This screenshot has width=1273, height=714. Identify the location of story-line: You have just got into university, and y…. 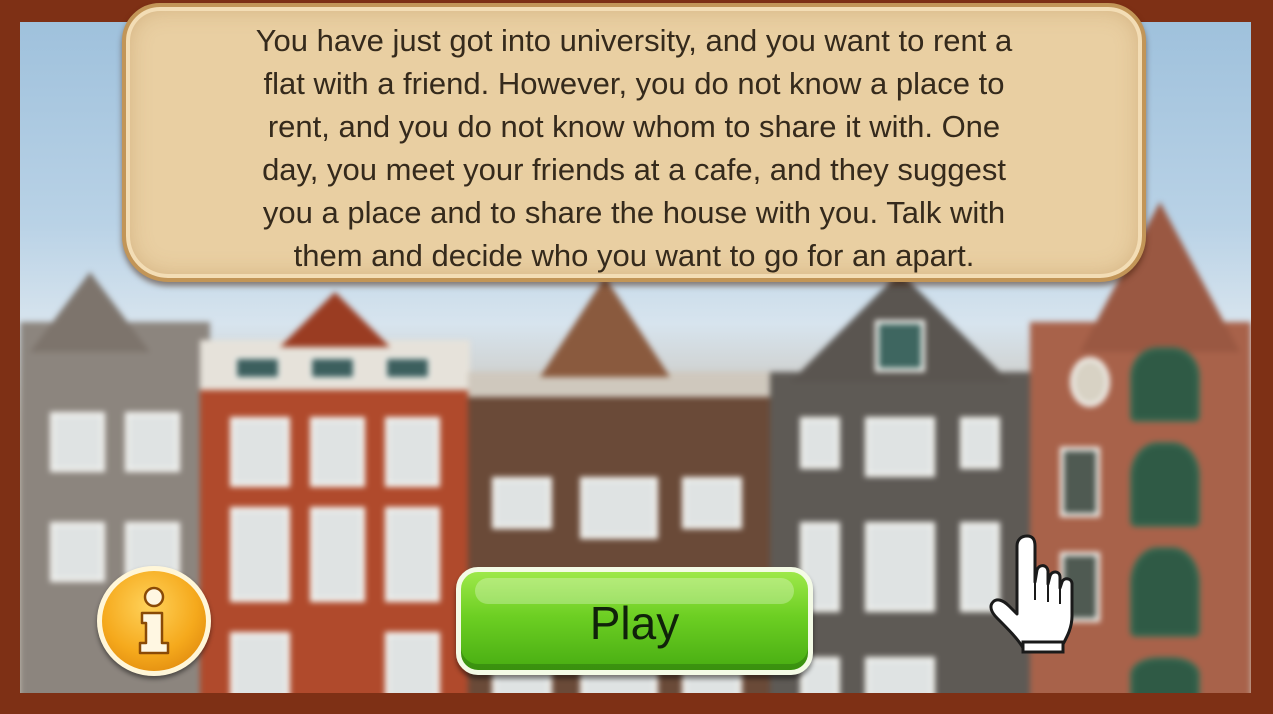
(634, 40).